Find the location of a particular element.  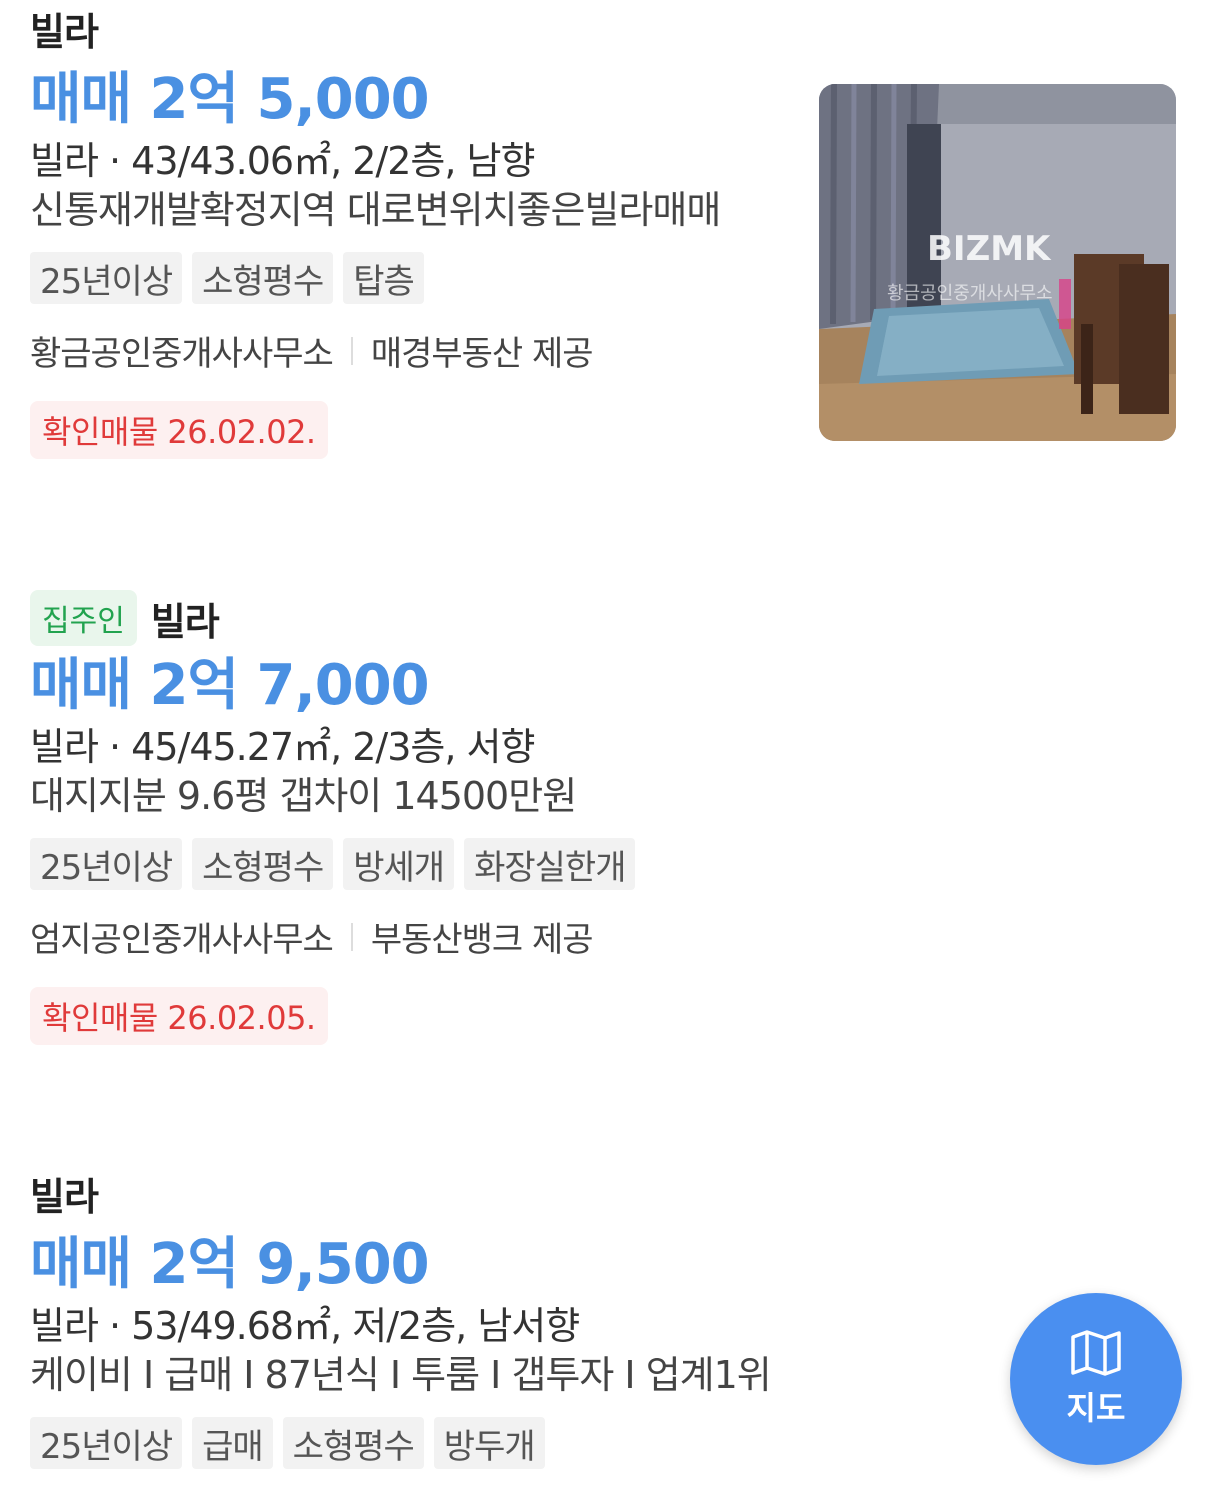

listing-spec: 빌라 · 53/49.68㎡, 저/2층, 남서향 is located at coordinates (305, 1326).